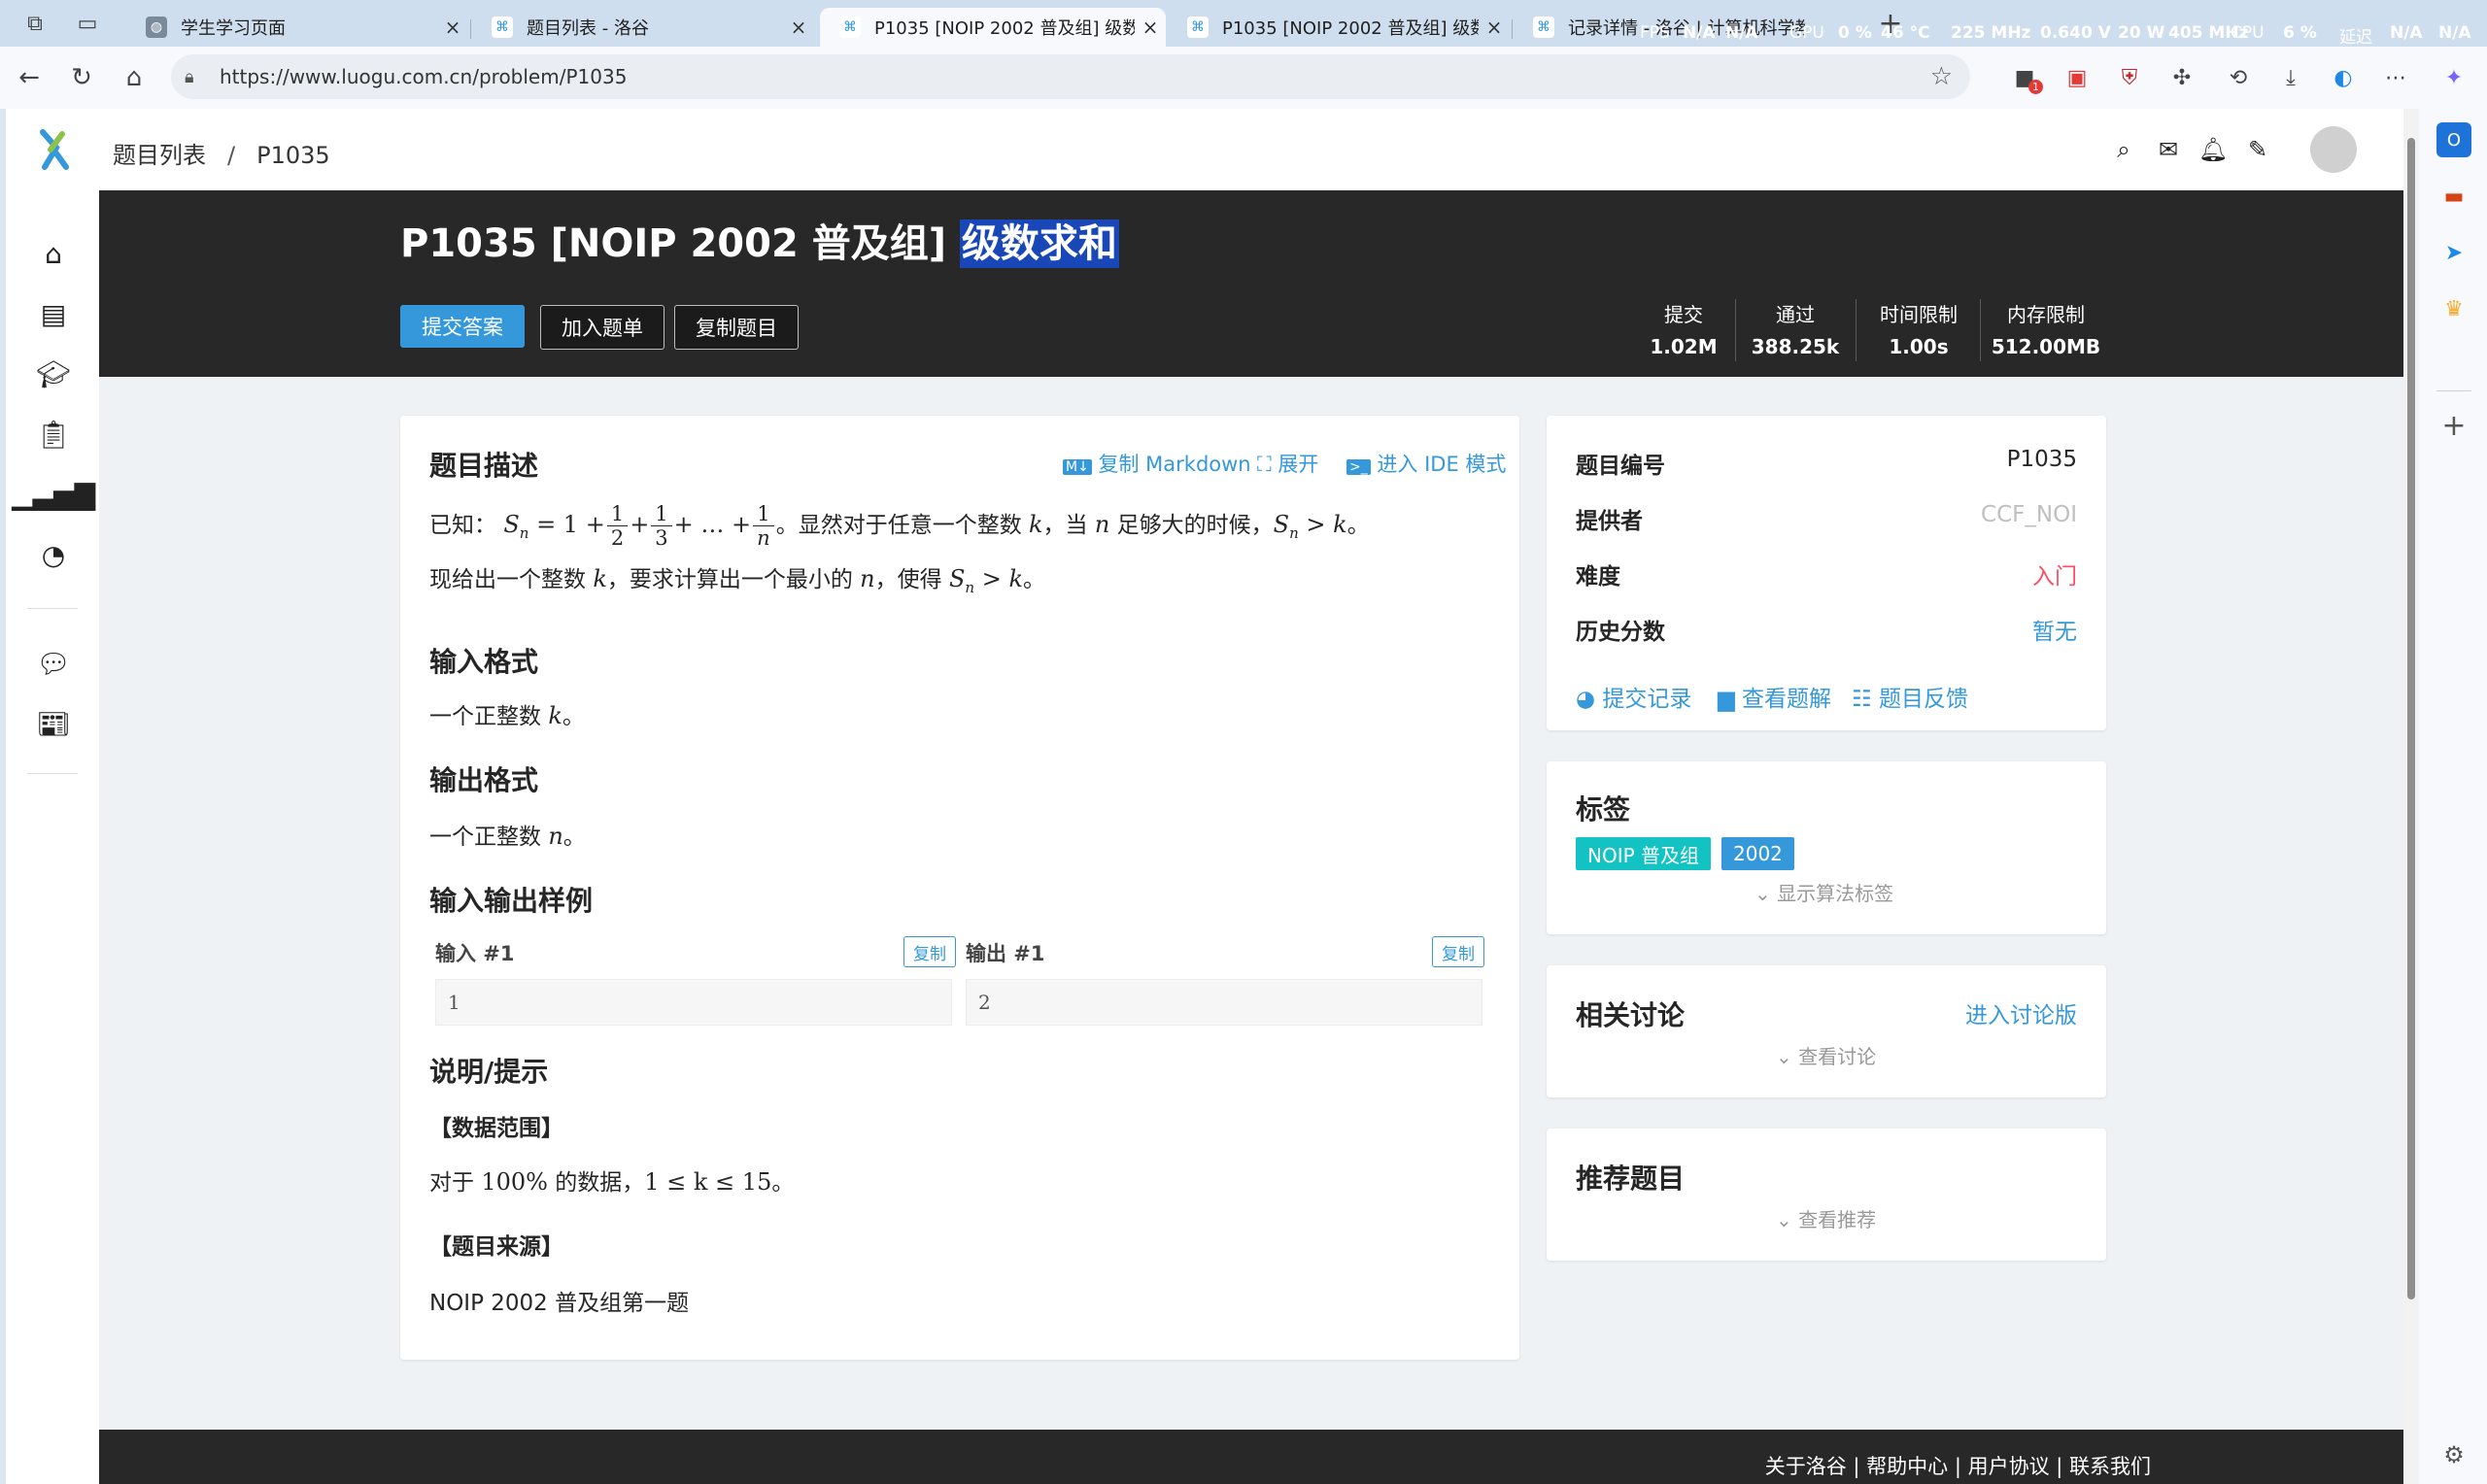 The width and height of the screenshot is (2487, 1484). What do you see at coordinates (134, 78) in the screenshot?
I see `home-browser-icon: ⌂` at bounding box center [134, 78].